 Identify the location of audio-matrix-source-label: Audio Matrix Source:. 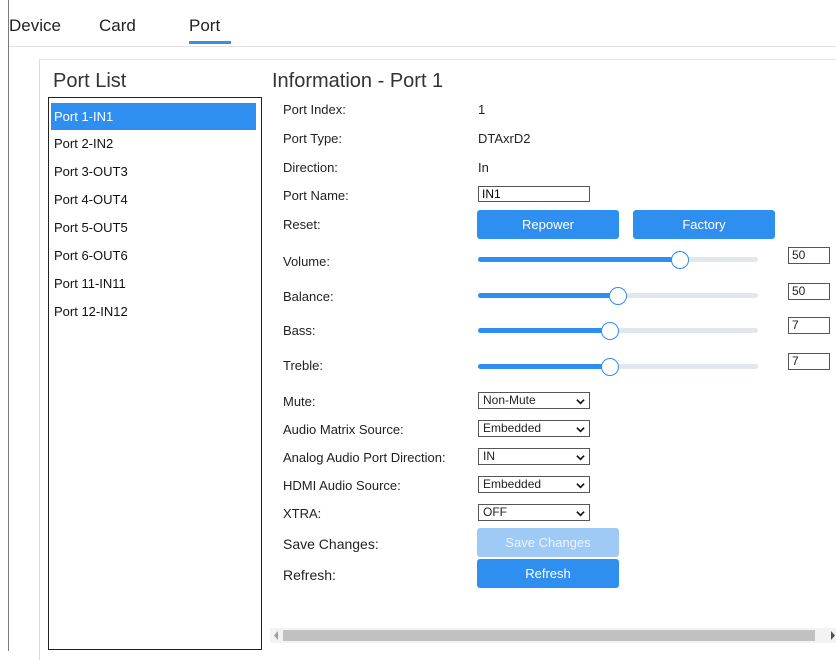
(343, 429).